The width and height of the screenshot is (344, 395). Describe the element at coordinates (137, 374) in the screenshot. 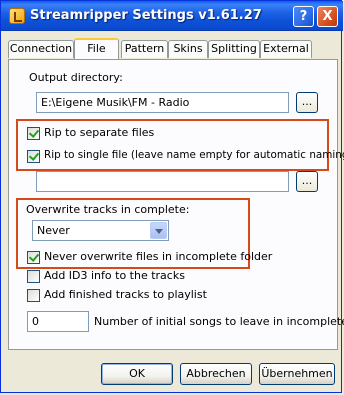

I see `ok-button: OK` at that location.